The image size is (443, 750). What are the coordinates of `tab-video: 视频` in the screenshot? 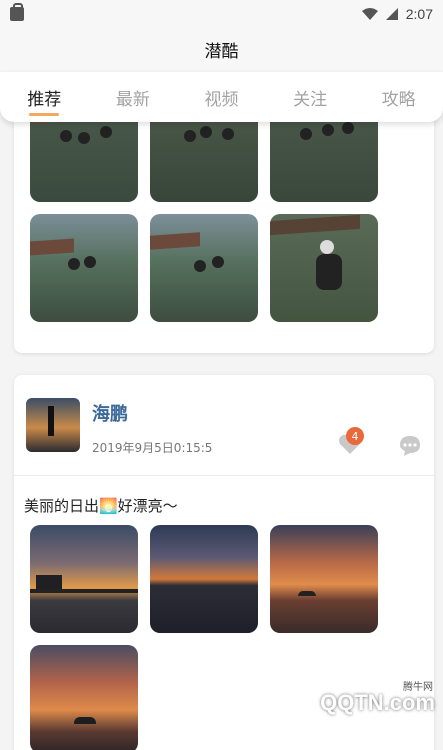 It's located at (221, 97).